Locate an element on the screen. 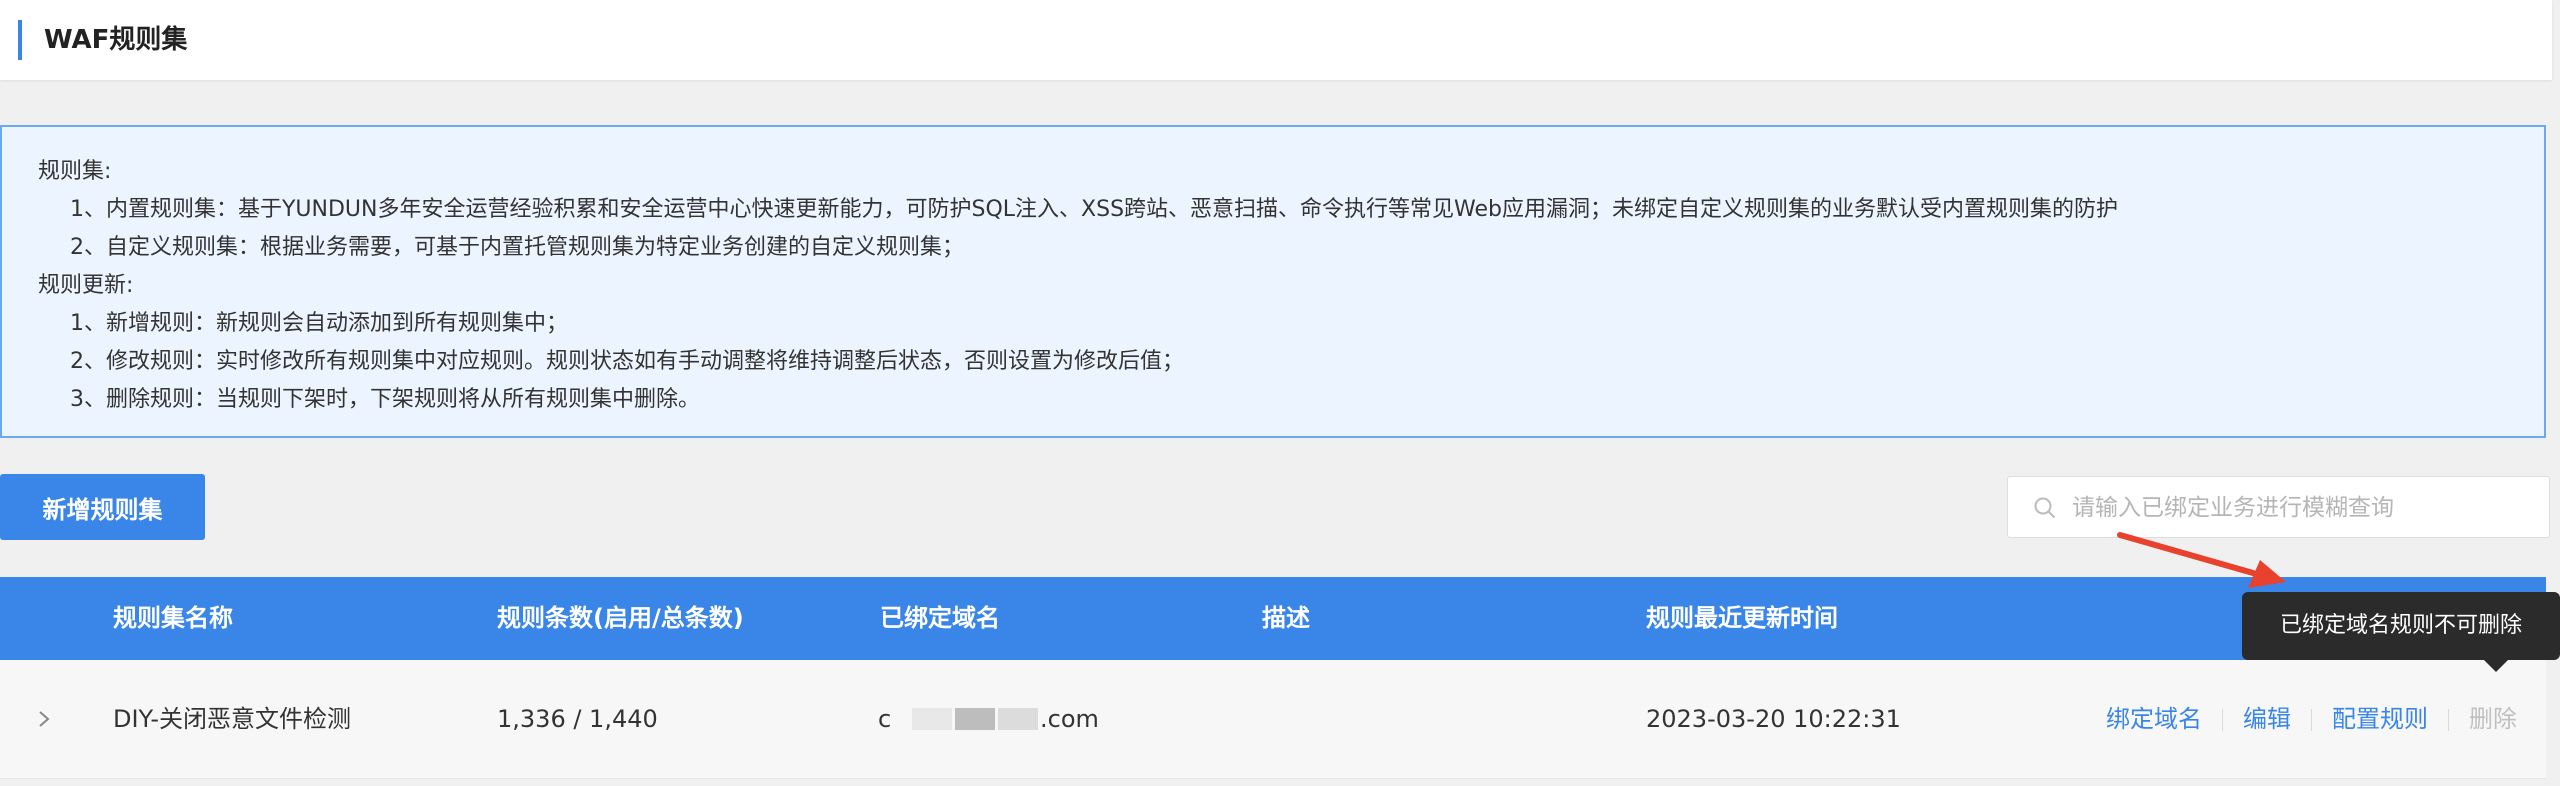  page-header: WAF规则集 is located at coordinates (1276, 40).